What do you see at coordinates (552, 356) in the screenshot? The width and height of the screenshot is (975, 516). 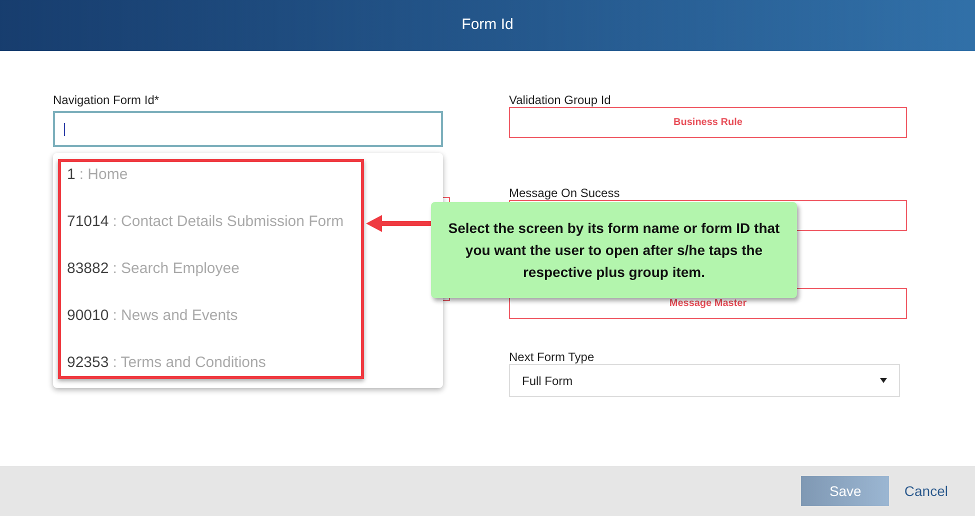 I see `field-label: Next Form Type` at bounding box center [552, 356].